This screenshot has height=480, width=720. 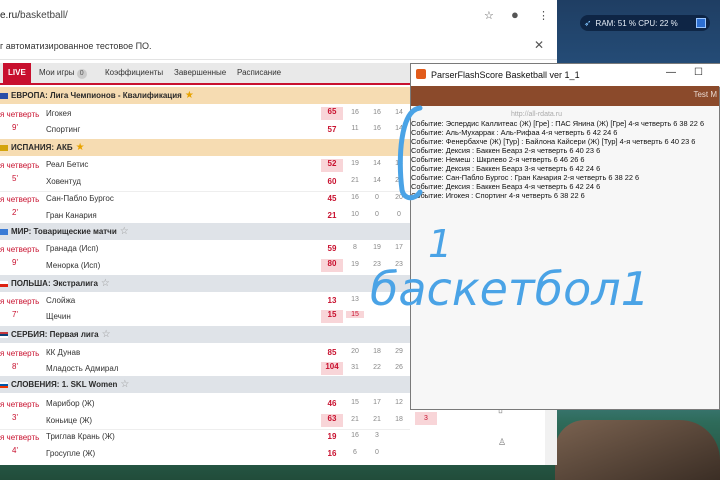 I want to click on parser-titlebar: ParserFlashScore Basketball ver 1_1 — ☐, so click(x=565, y=75).